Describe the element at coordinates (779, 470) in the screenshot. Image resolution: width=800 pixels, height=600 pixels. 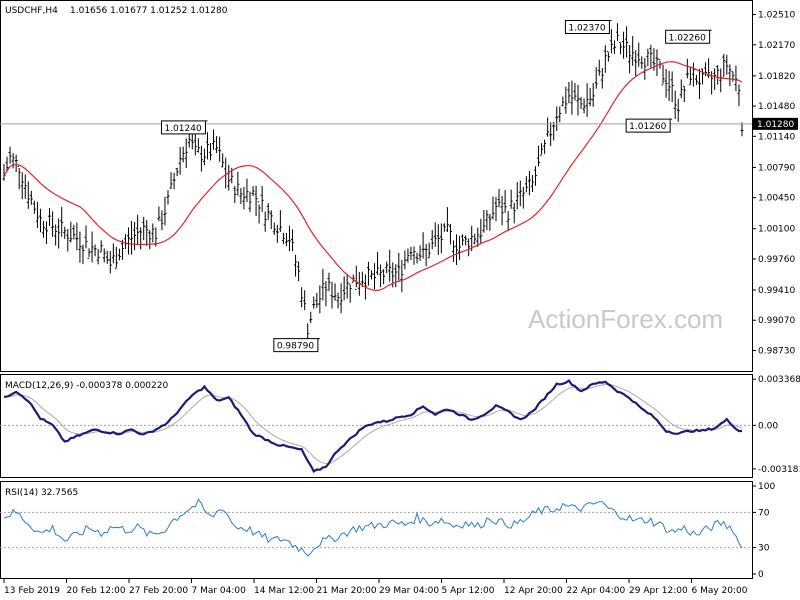
I see `macd-tick-label: -0.003181` at that location.